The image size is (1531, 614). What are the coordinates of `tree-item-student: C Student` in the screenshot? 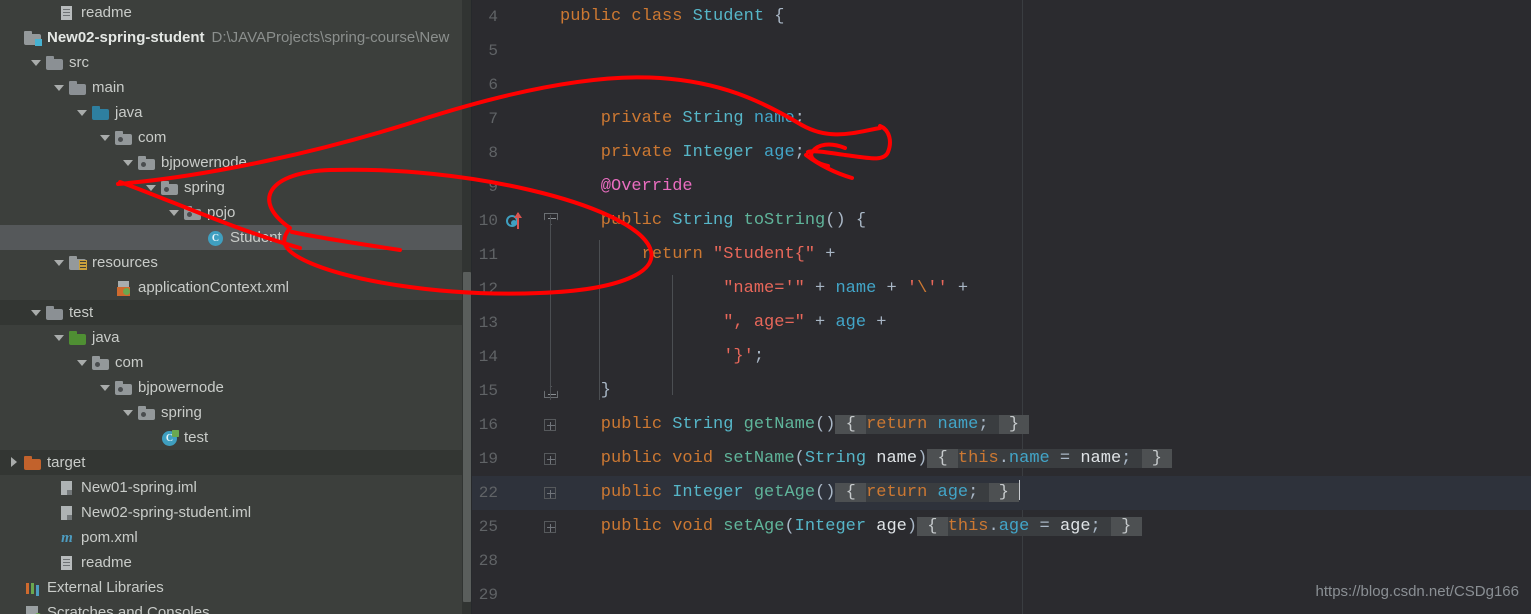 It's located at (236, 237).